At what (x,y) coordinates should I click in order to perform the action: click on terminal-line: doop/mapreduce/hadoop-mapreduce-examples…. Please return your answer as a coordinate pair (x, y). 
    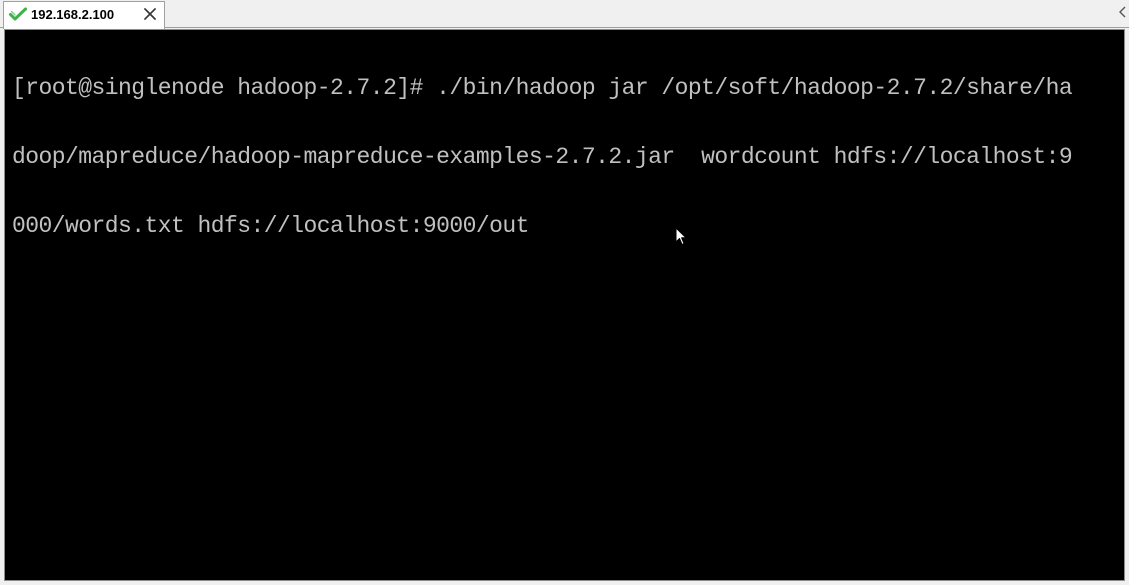
    Looking at the image, I should click on (542, 157).